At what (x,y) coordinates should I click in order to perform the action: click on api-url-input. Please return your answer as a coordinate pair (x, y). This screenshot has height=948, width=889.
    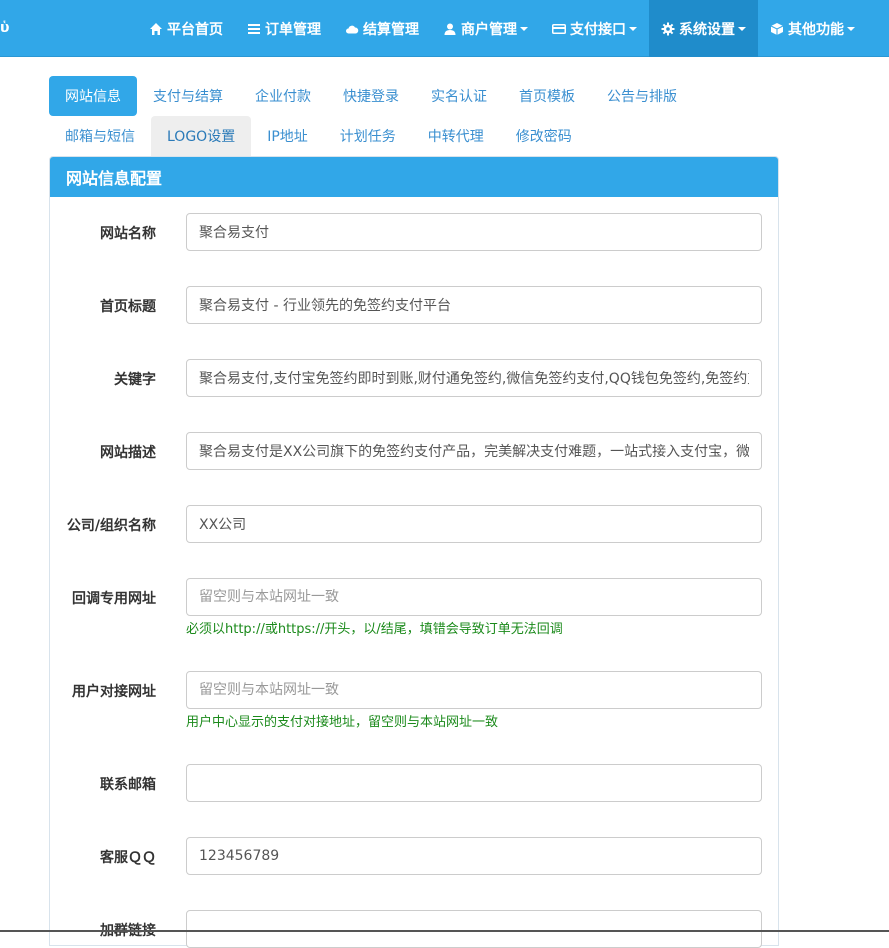
    Looking at the image, I should click on (474, 690).